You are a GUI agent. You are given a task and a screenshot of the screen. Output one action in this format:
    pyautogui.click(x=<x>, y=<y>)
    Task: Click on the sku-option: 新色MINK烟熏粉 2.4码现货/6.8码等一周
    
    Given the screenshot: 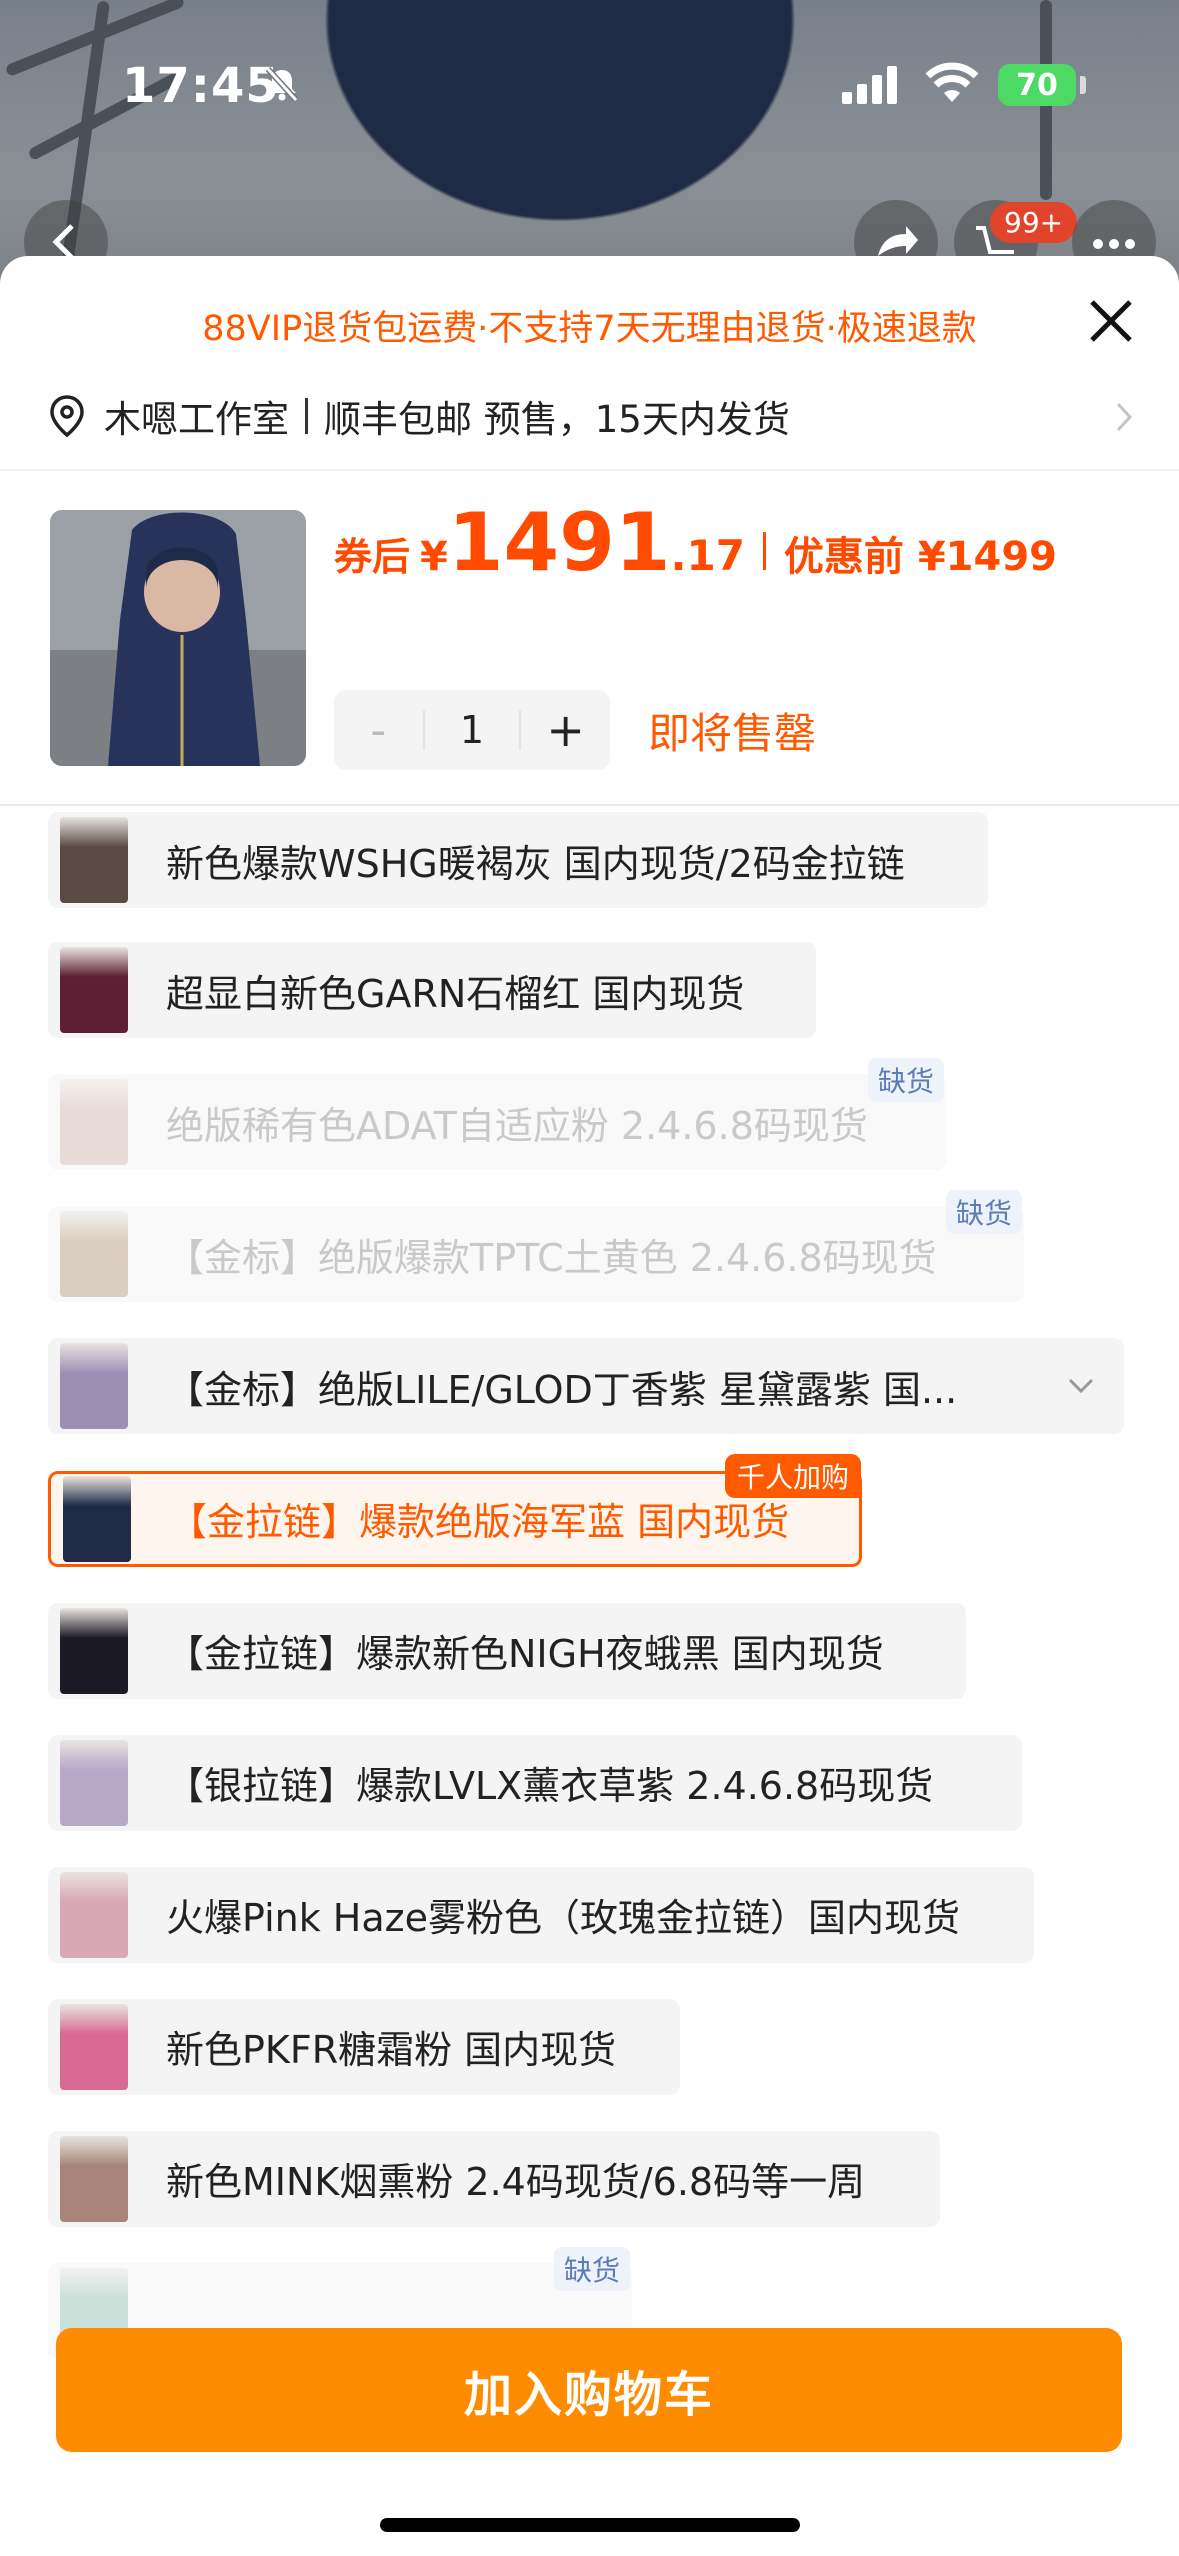 What is the action you would take?
    pyautogui.click(x=494, y=2178)
    